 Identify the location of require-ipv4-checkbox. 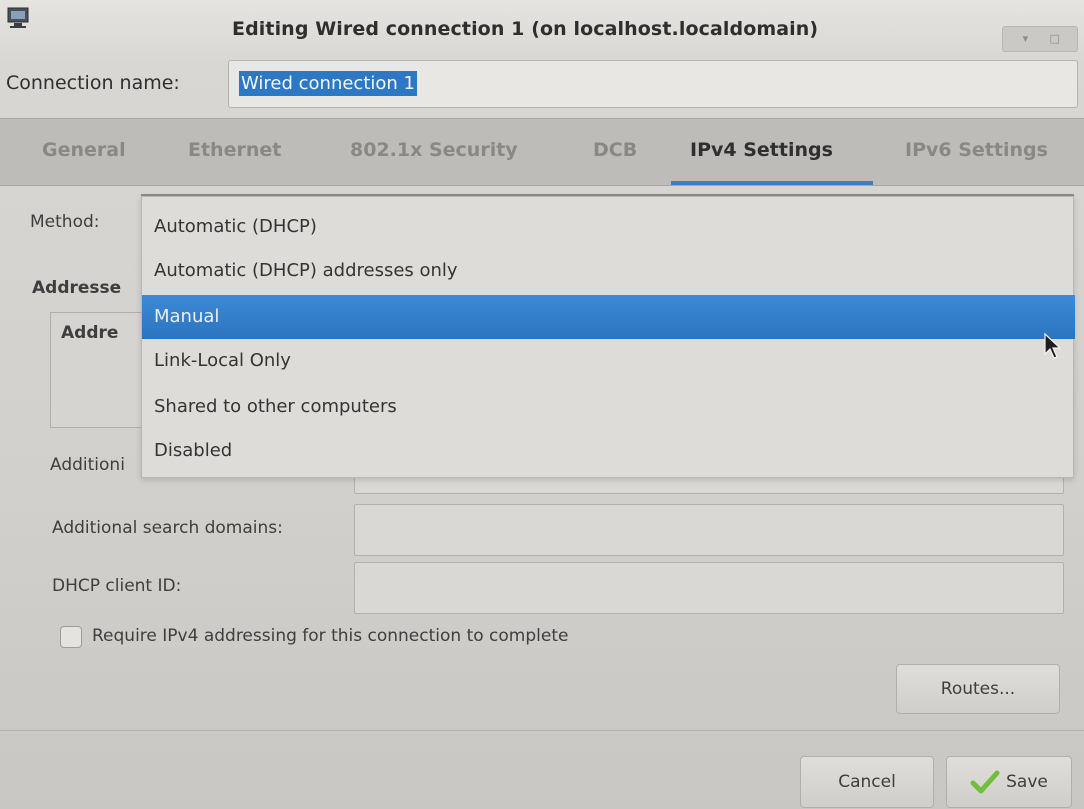
(71, 637).